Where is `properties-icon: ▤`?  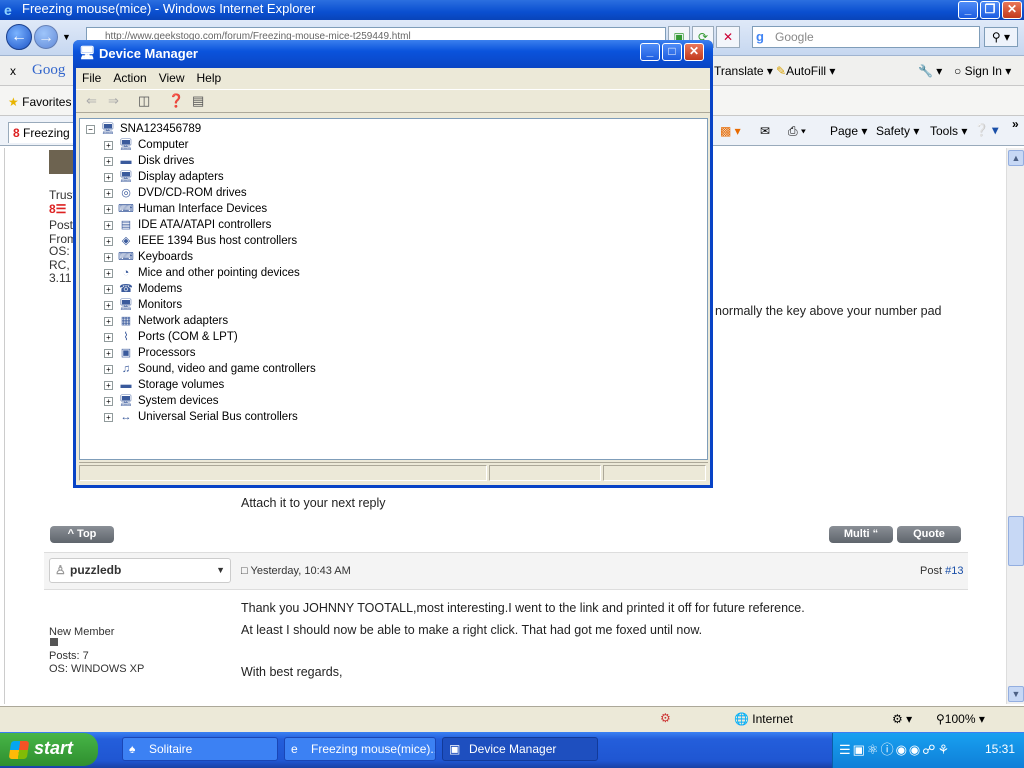
properties-icon: ▤ is located at coordinates (198, 101).